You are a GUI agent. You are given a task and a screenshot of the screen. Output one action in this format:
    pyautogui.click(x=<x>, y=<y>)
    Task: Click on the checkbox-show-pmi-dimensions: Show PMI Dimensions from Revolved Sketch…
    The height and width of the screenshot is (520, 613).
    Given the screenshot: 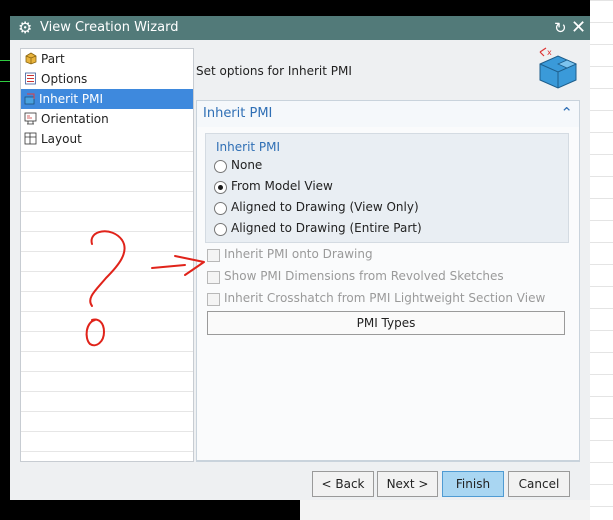 What is the action you would take?
    pyautogui.click(x=387, y=278)
    